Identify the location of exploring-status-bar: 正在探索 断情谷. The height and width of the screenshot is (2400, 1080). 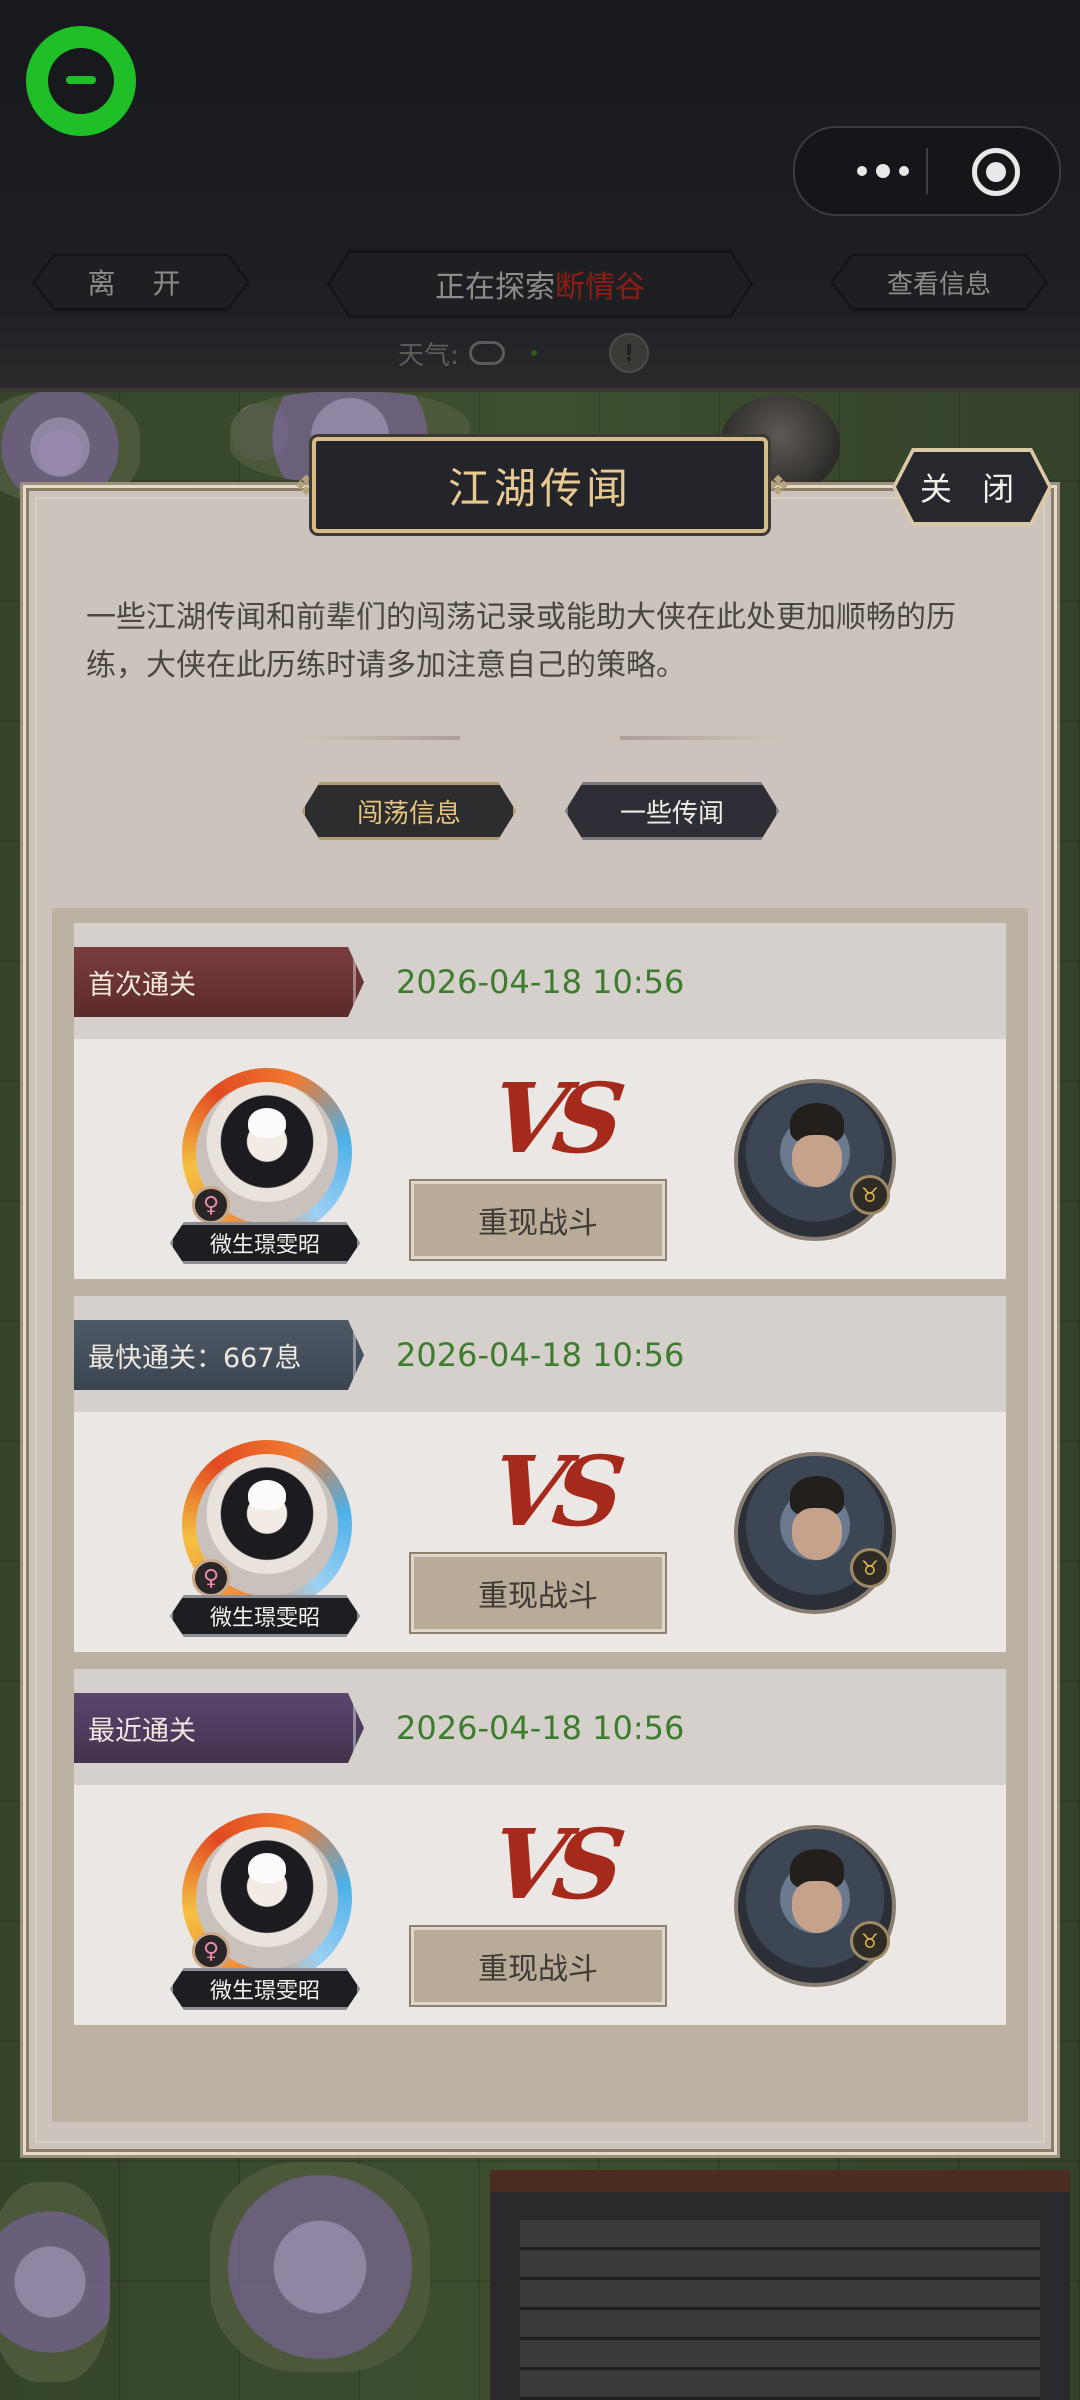
(540, 284).